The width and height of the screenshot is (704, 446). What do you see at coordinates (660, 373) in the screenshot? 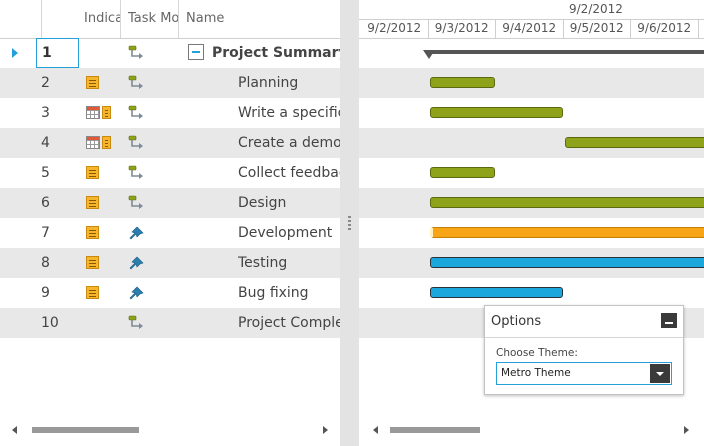
I see `chevron-down-icon` at bounding box center [660, 373].